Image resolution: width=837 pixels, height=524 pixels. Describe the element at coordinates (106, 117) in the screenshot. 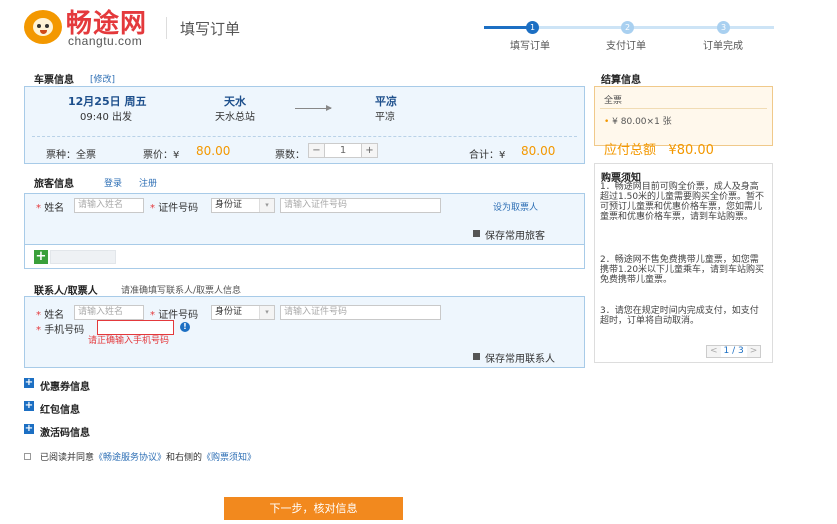

I see `departure-time: 09:40 出发` at that location.